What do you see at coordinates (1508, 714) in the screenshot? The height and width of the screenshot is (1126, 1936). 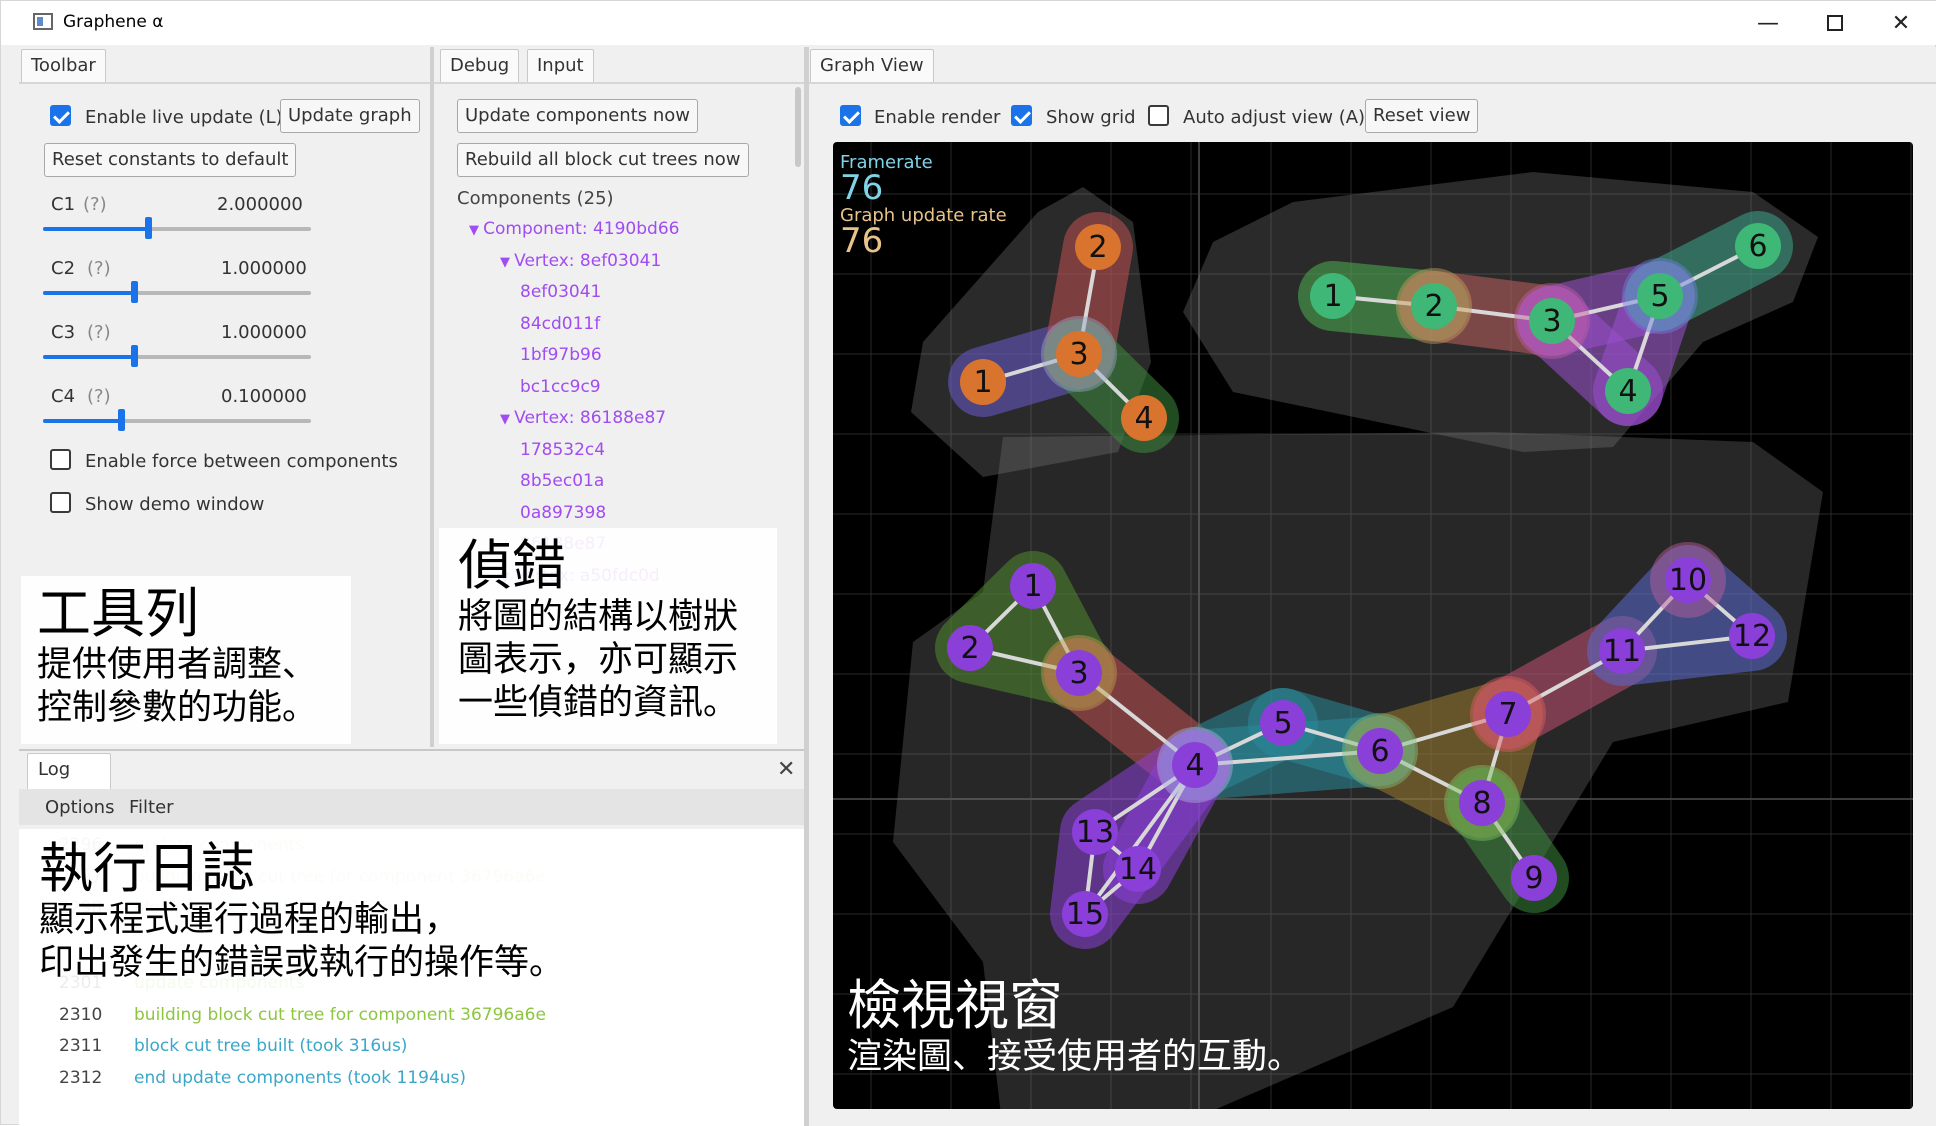 I see `graph-node: 7` at bounding box center [1508, 714].